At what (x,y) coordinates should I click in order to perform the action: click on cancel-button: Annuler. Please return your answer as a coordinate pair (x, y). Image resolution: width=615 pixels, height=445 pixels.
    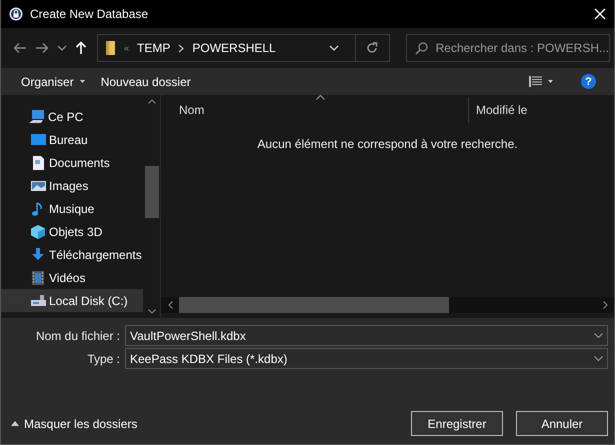
    Looking at the image, I should click on (562, 423).